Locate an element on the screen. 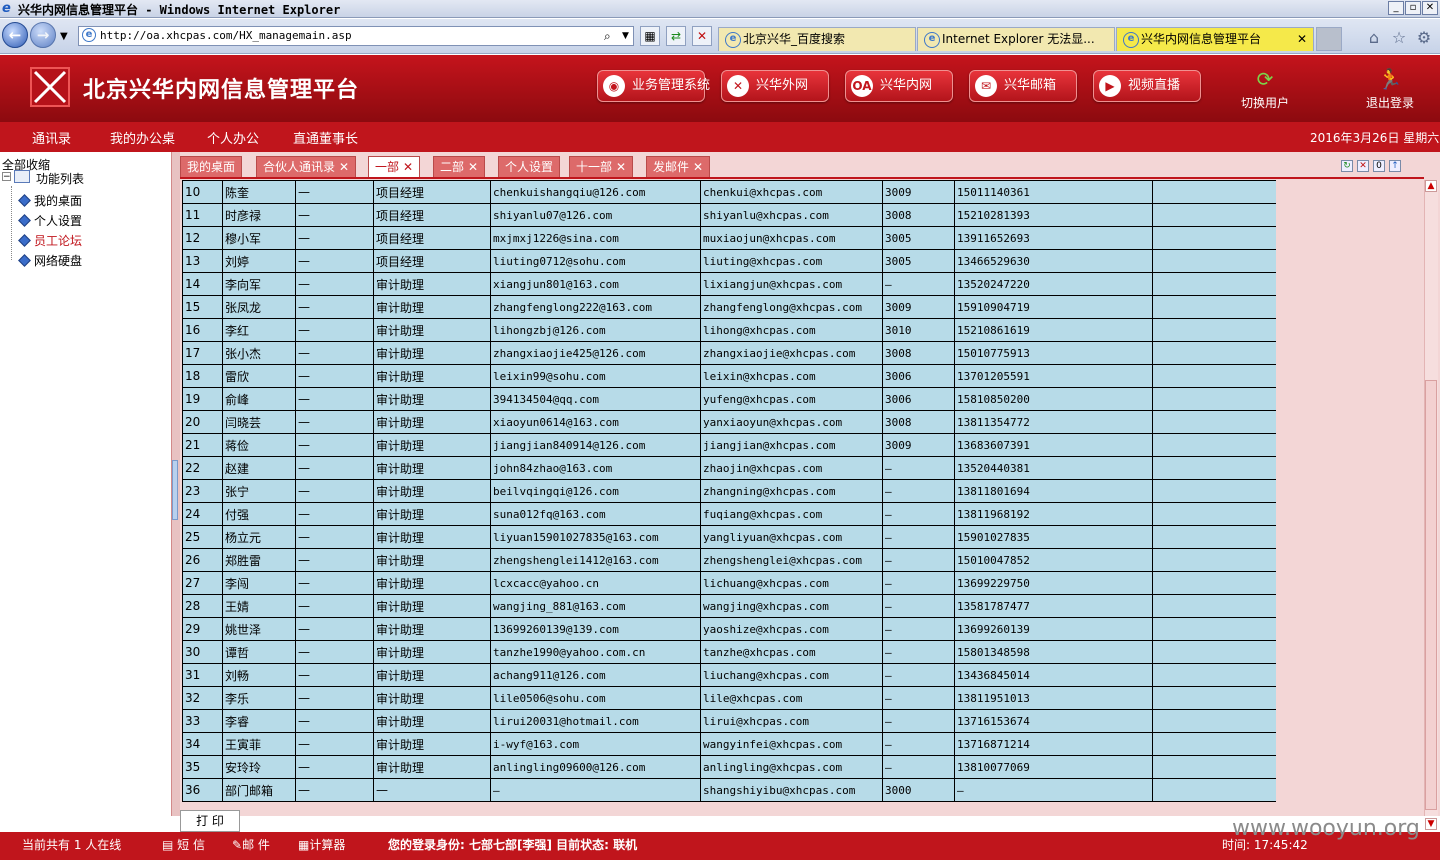  ie-logo-icon: e is located at coordinates (6, 8).